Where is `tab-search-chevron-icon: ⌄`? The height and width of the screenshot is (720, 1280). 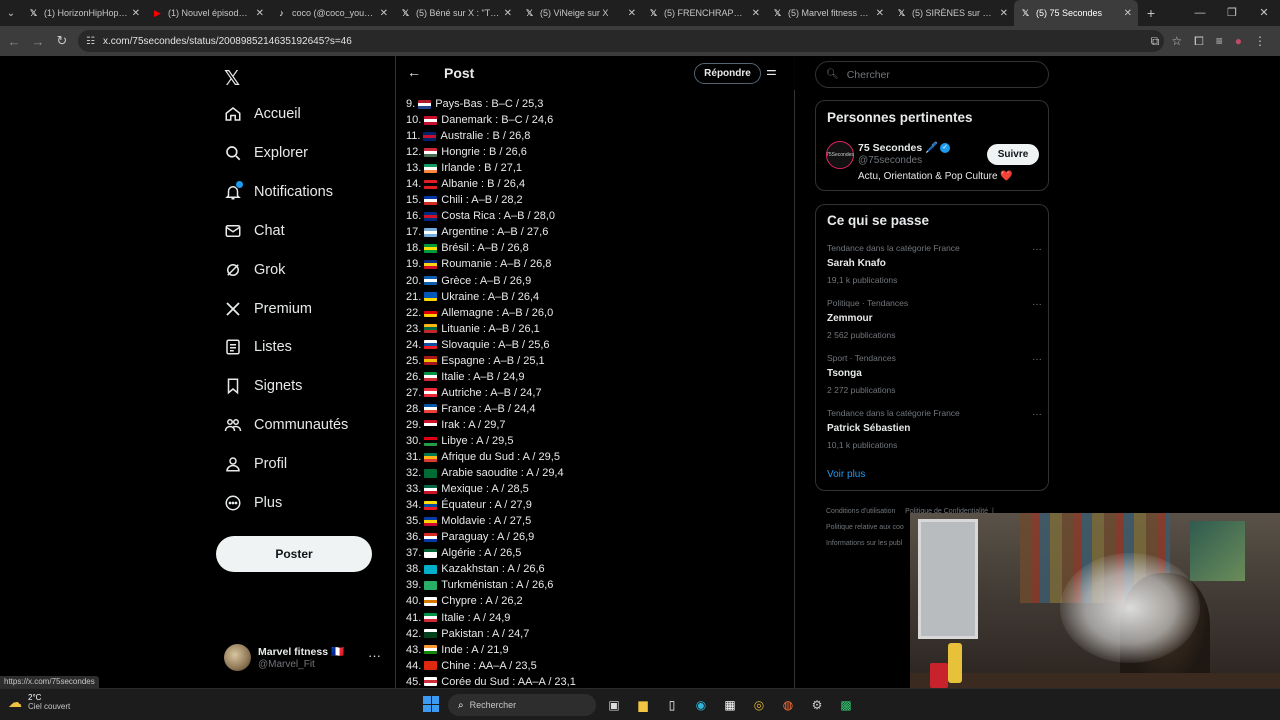
tab-search-chevron-icon: ⌄ is located at coordinates (11, 13).